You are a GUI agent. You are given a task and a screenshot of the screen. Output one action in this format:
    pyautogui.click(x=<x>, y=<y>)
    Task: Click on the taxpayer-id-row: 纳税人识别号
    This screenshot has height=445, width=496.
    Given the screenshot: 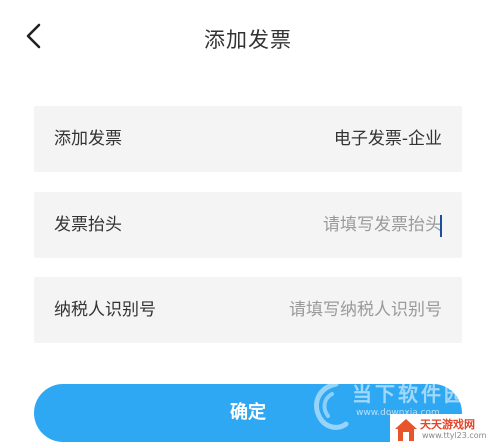 What is the action you would take?
    pyautogui.click(x=248, y=310)
    